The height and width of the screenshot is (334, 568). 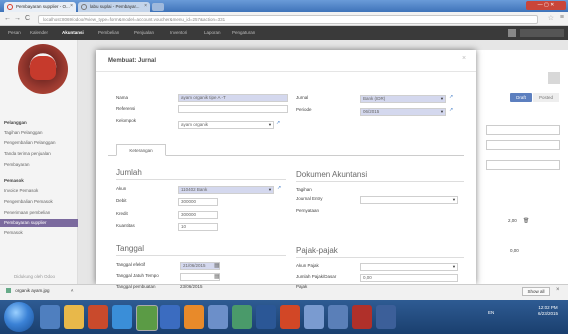 I want to click on folder-icon, so click(x=74, y=317).